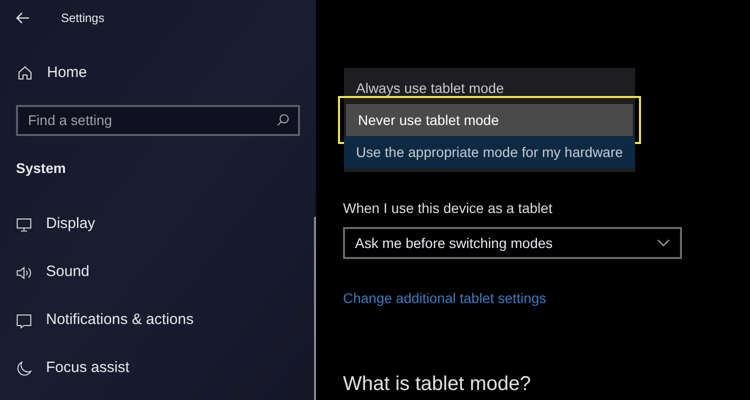  Describe the element at coordinates (444, 298) in the screenshot. I see `settings-link: Change additional tablet settings` at that location.